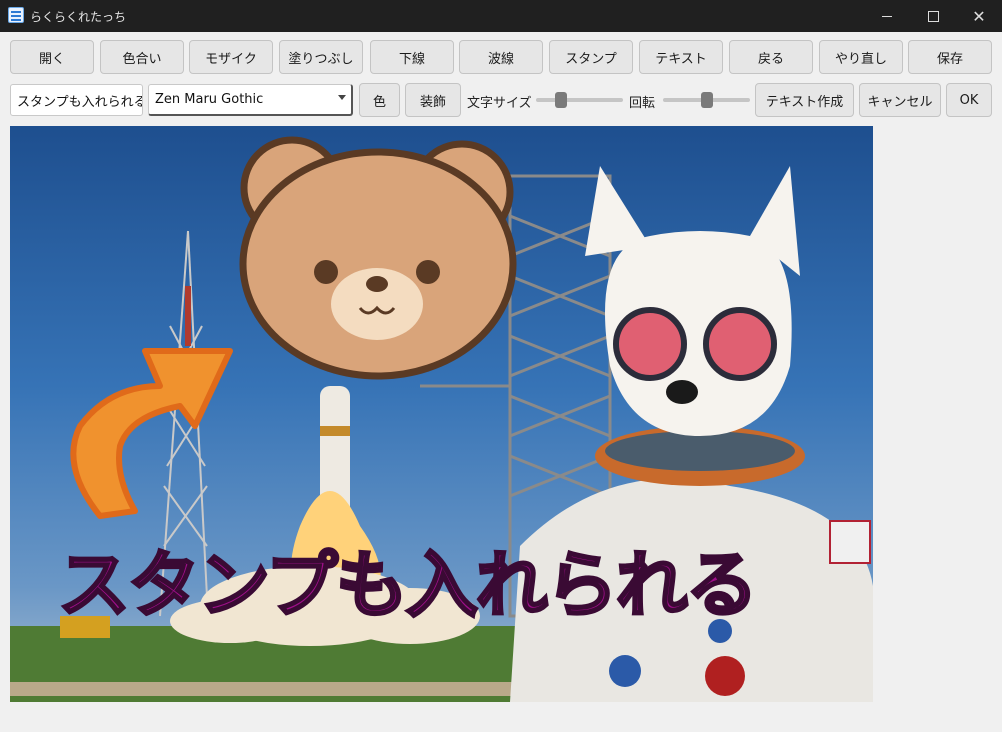  What do you see at coordinates (188, 316) in the screenshot?
I see `left-tower-top` at bounding box center [188, 316].